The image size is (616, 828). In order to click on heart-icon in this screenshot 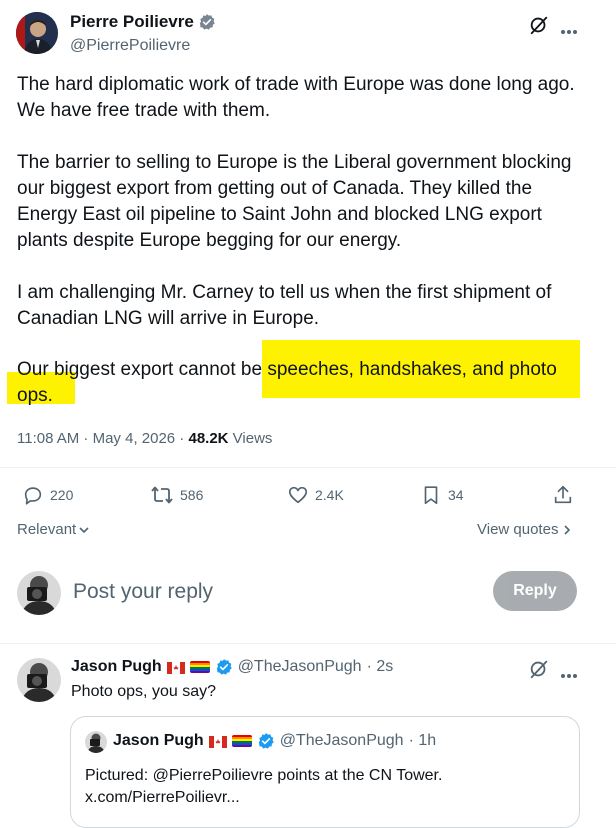, I will do `click(298, 495)`.